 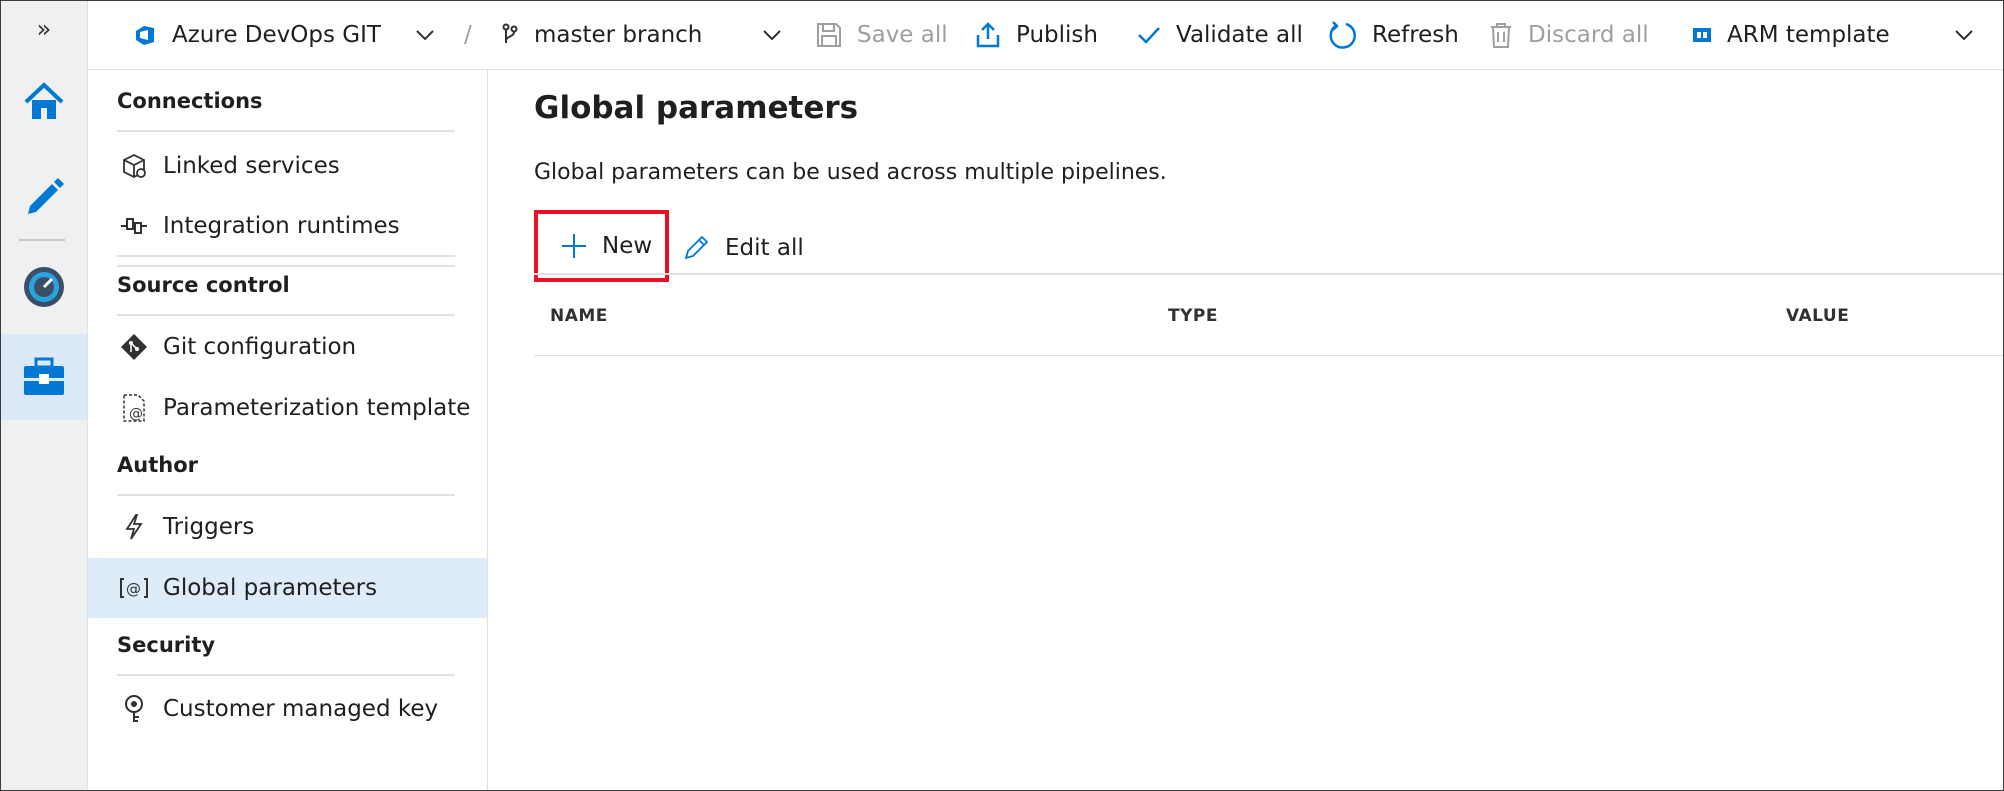 I want to click on toolbox-icon, so click(x=44, y=376).